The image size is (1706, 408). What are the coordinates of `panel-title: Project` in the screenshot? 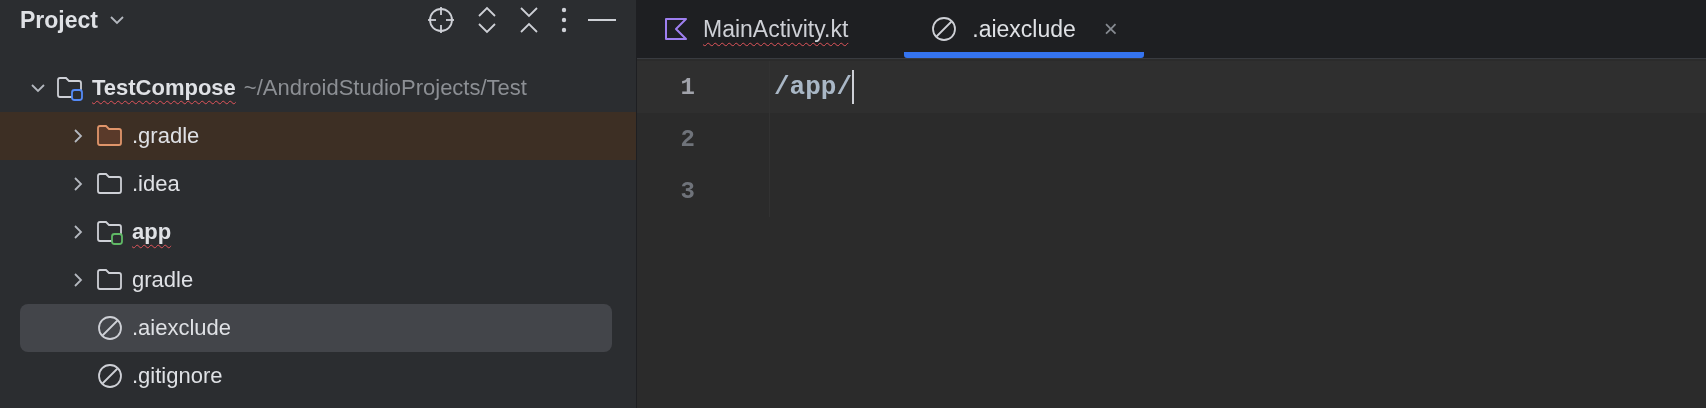 It's located at (59, 20).